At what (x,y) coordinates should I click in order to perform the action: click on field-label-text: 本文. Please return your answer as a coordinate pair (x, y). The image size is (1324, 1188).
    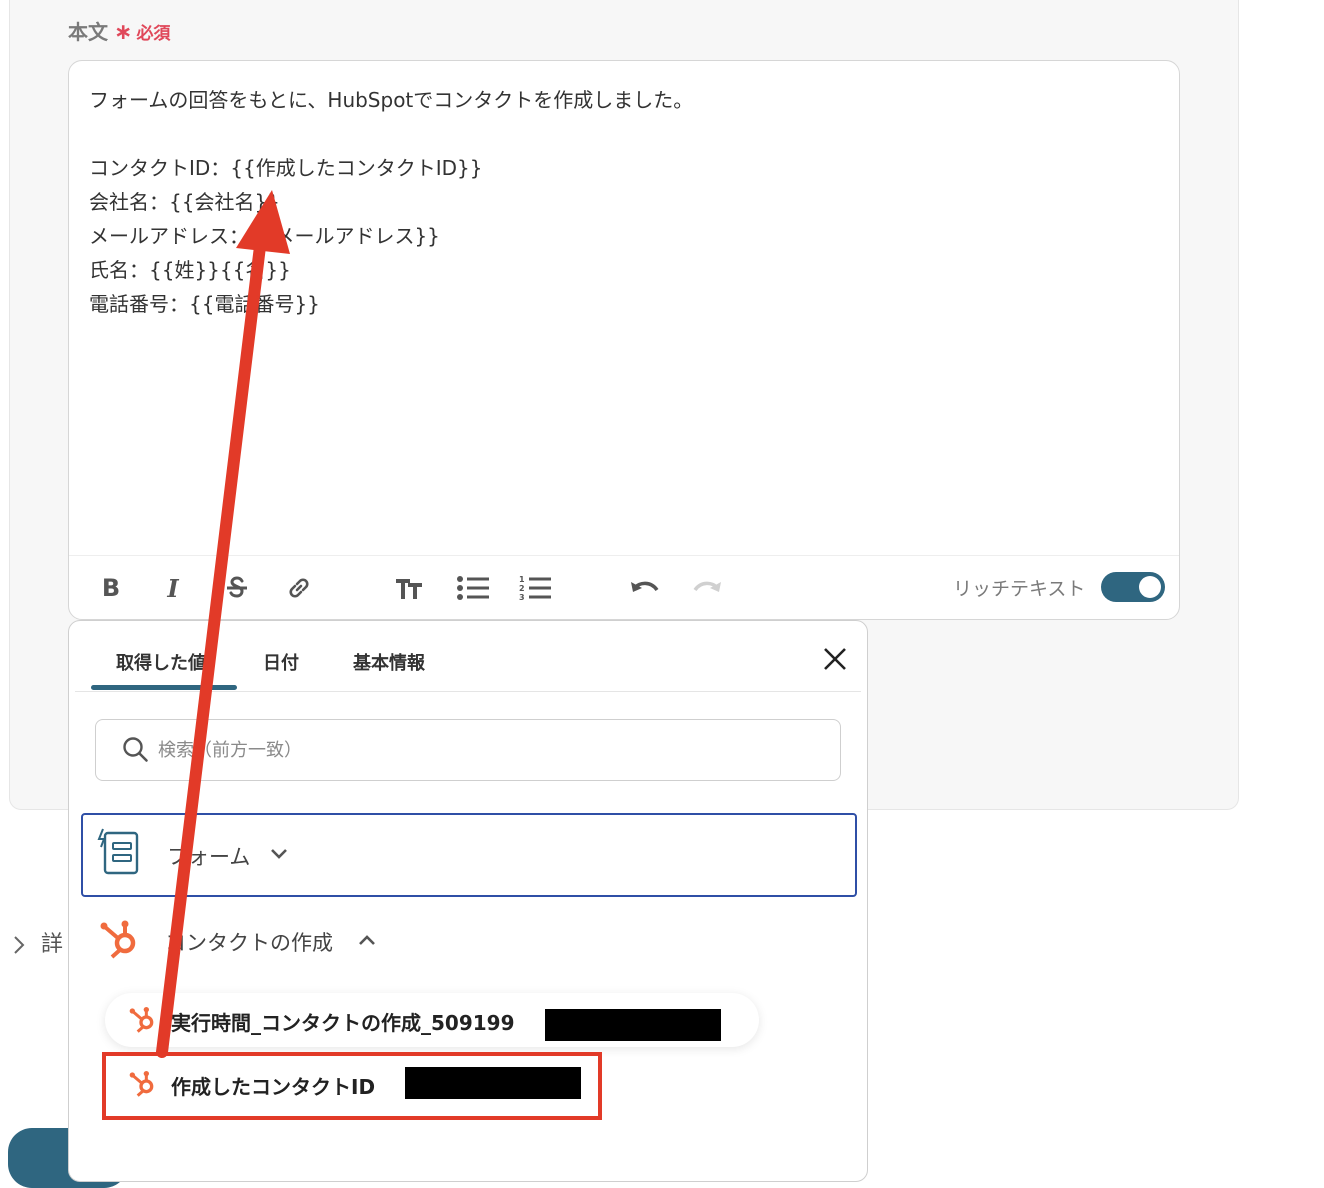
    Looking at the image, I should click on (88, 32).